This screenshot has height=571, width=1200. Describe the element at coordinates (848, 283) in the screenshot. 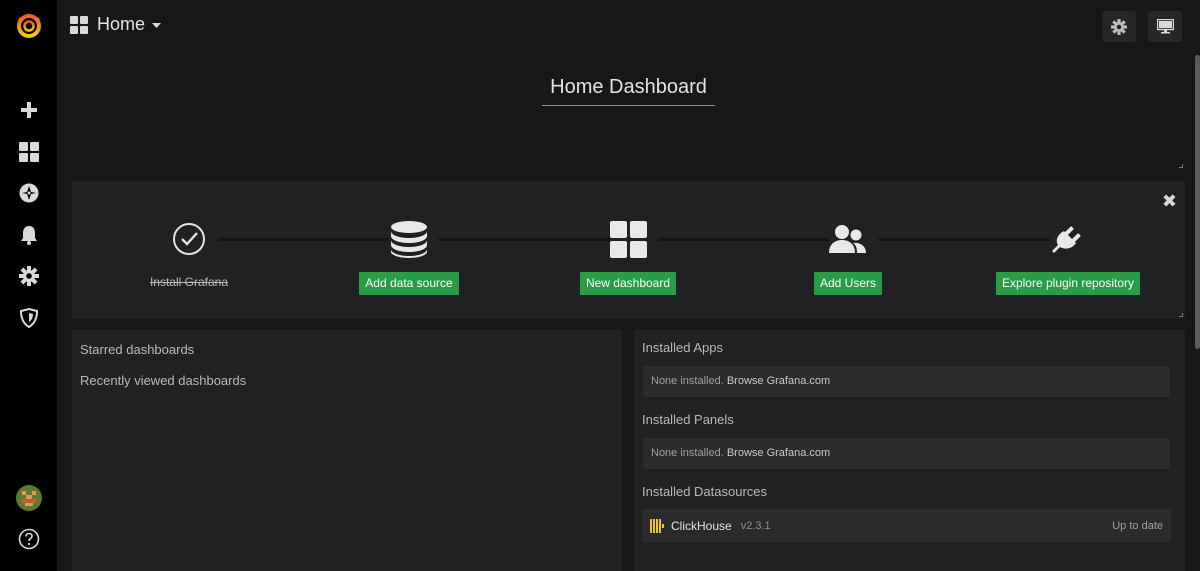

I see `add-users-button: Add Users` at that location.